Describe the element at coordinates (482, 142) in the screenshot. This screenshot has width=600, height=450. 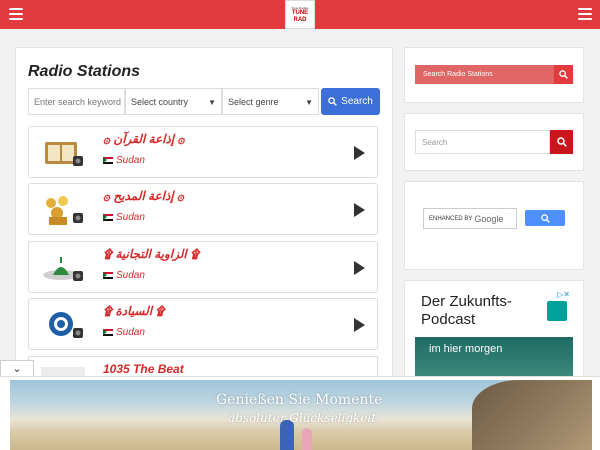
I see `site-search-input: Search` at that location.